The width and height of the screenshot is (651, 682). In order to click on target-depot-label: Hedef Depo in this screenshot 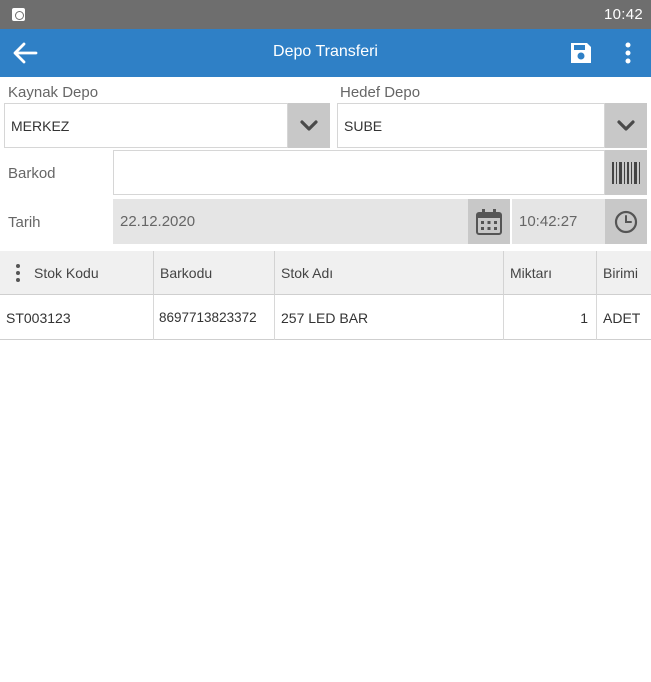, I will do `click(380, 92)`.